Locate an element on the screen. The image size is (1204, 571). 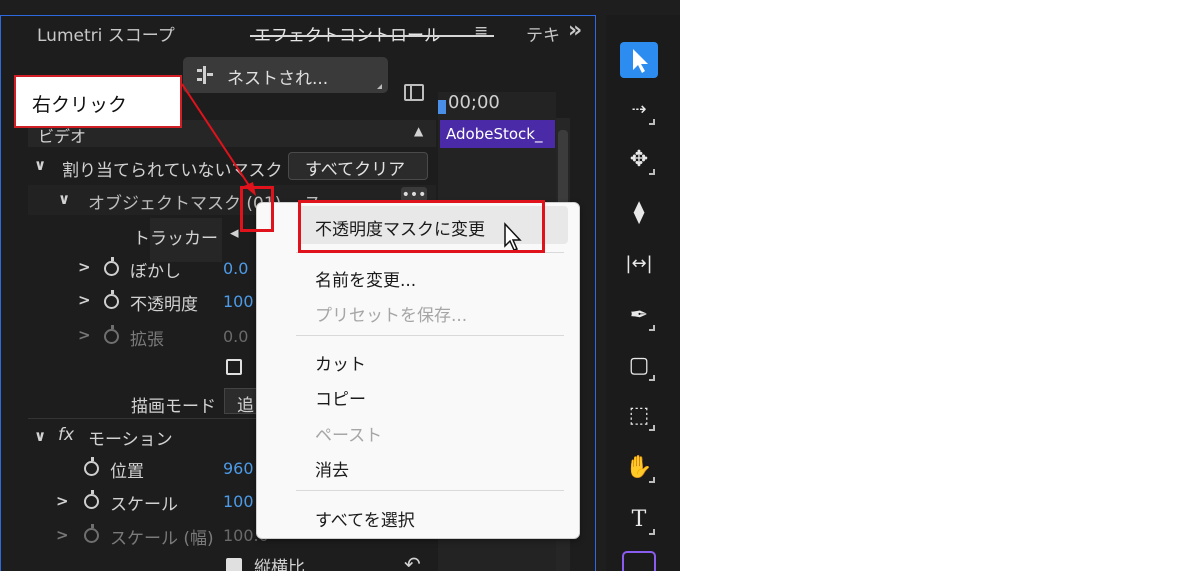
callout-text: 右クリック is located at coordinates (80, 105).